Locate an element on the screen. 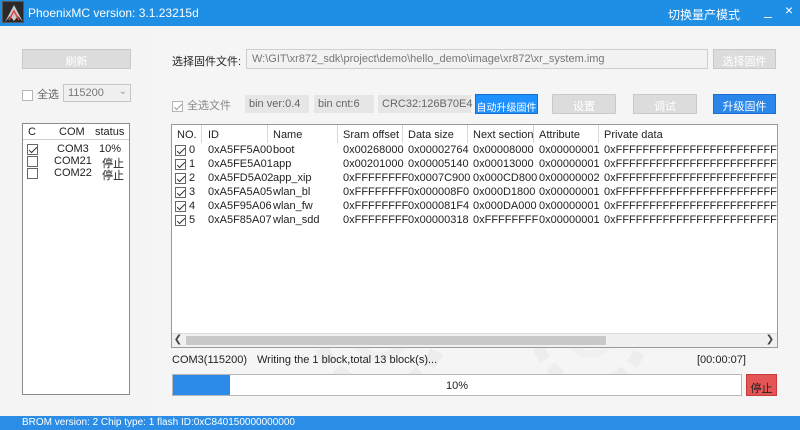 The height and width of the screenshot is (430, 800). header-no: NO. is located at coordinates (187, 135).